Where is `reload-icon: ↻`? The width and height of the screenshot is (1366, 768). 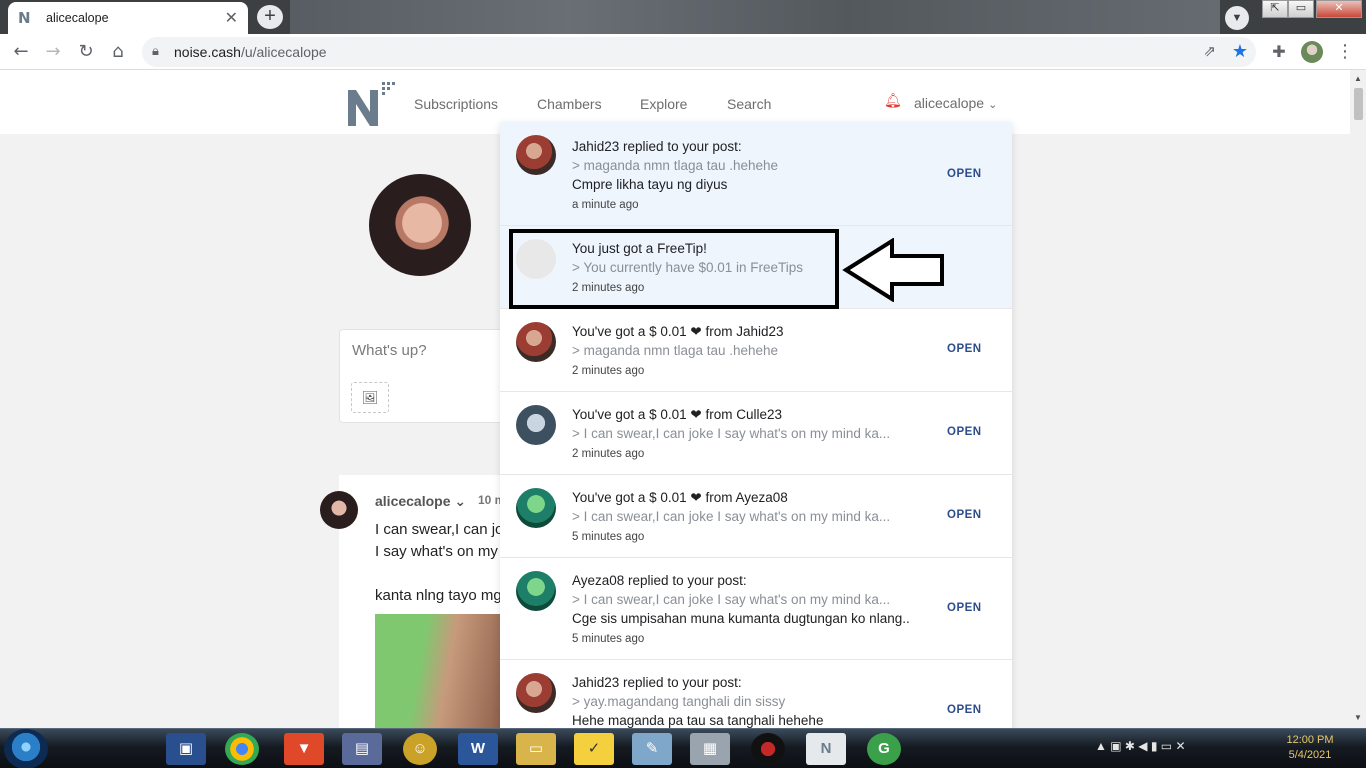 reload-icon: ↻ is located at coordinates (86, 52).